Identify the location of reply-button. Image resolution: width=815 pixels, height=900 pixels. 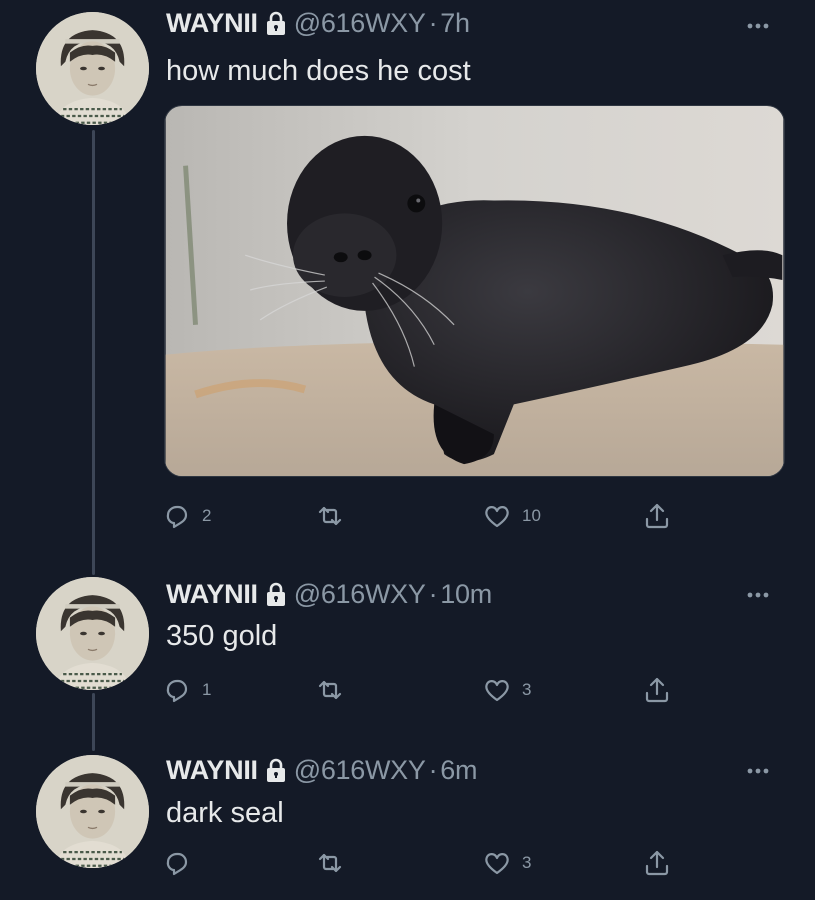
(182, 863).